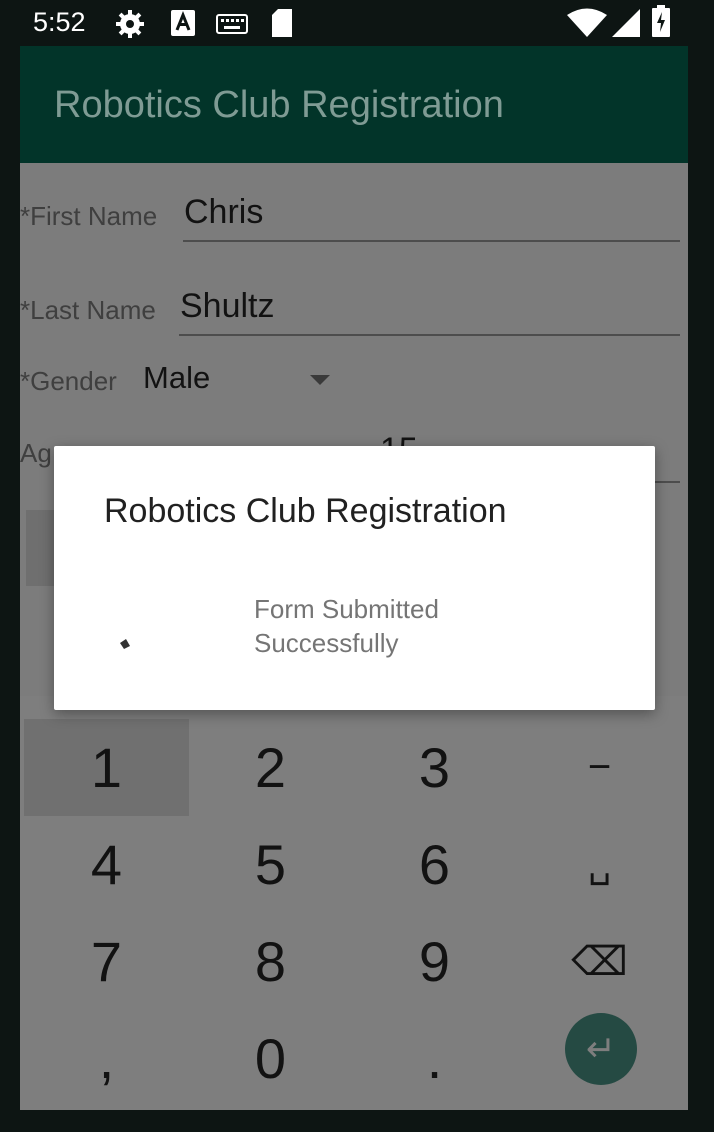 Image resolution: width=714 pixels, height=1132 pixels. I want to click on sd-card-icon, so click(282, 25).